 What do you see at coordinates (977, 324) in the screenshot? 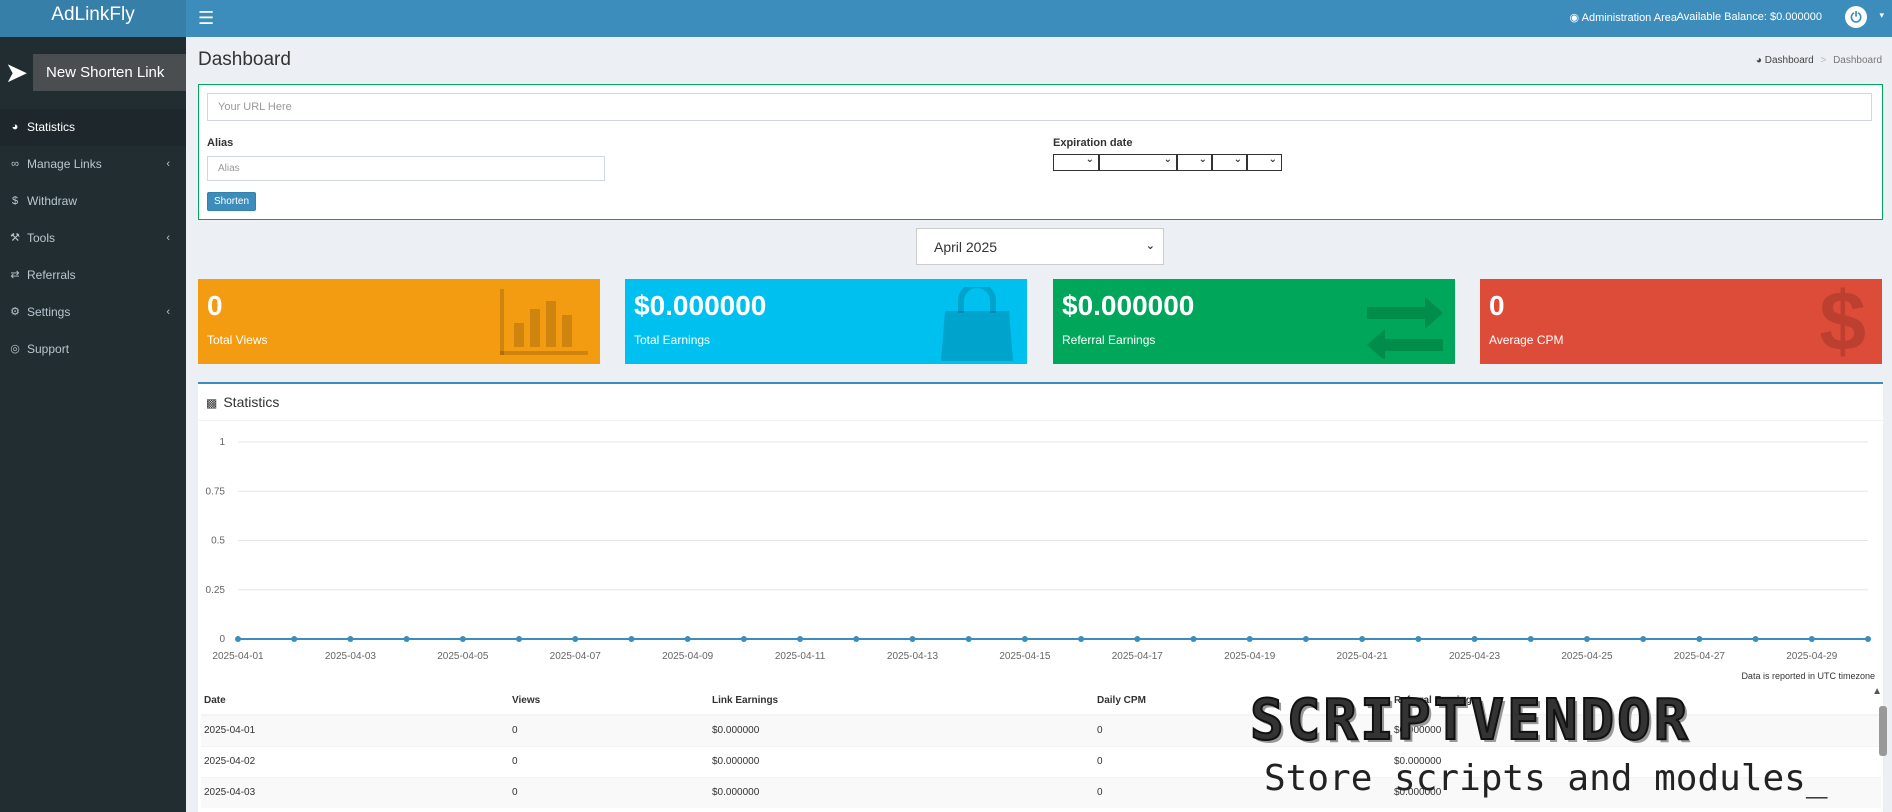
I see `shopping-bag-icon` at bounding box center [977, 324].